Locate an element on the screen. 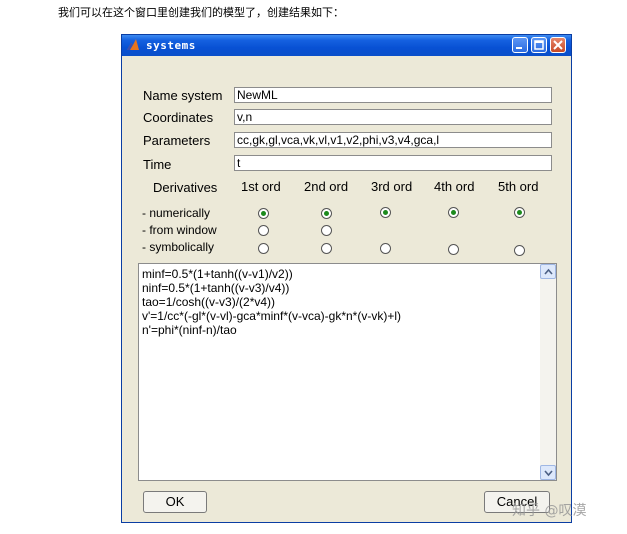 Image resolution: width=627 pixels, height=534 pixels. maximize-icon is located at coordinates (539, 45).